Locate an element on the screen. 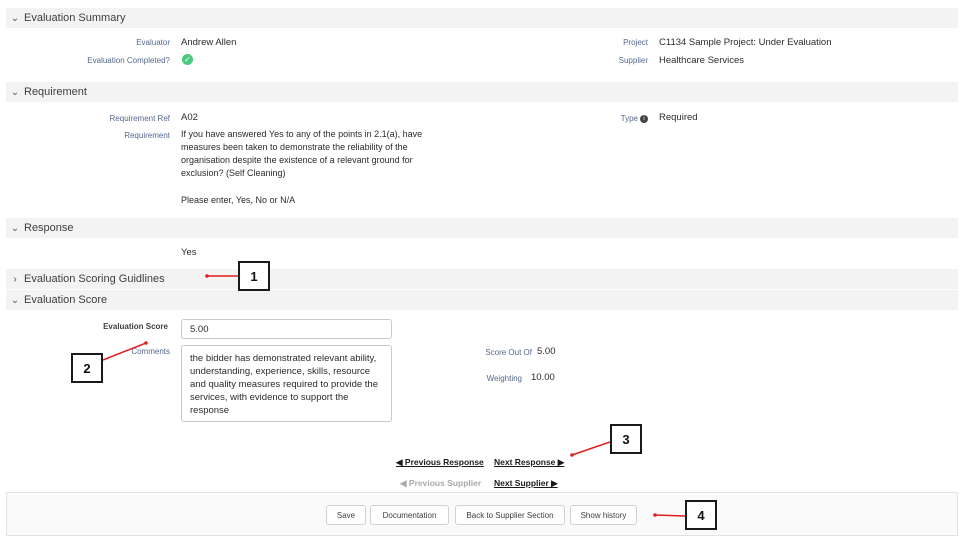 This screenshot has width=964, height=542. evaluator-value: Andrew Allen is located at coordinates (209, 42).